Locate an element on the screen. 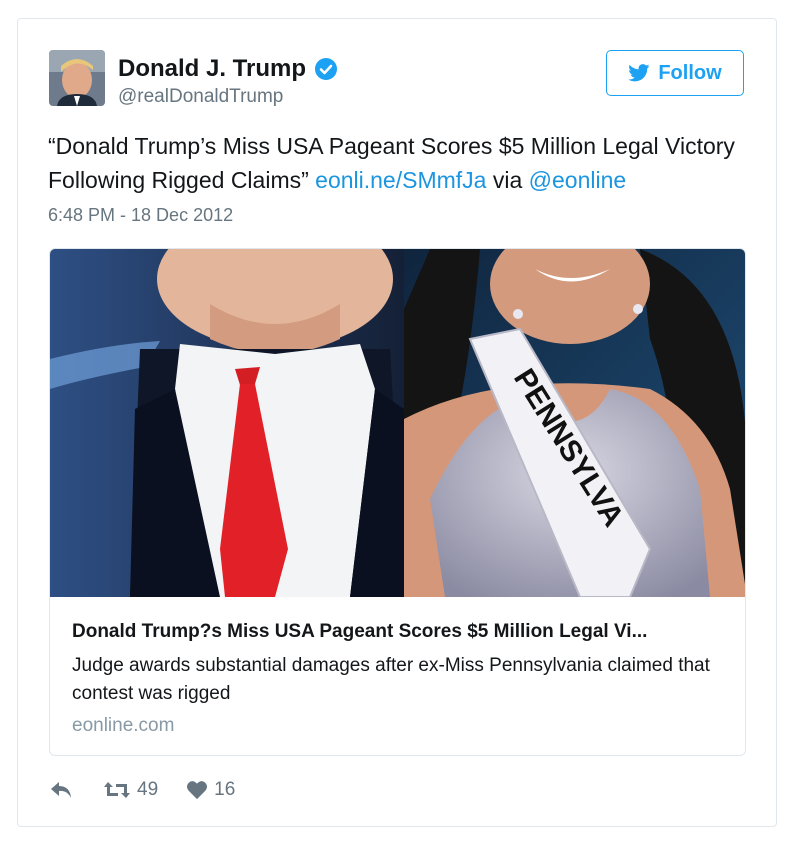  like-count: 16 is located at coordinates (225, 789).